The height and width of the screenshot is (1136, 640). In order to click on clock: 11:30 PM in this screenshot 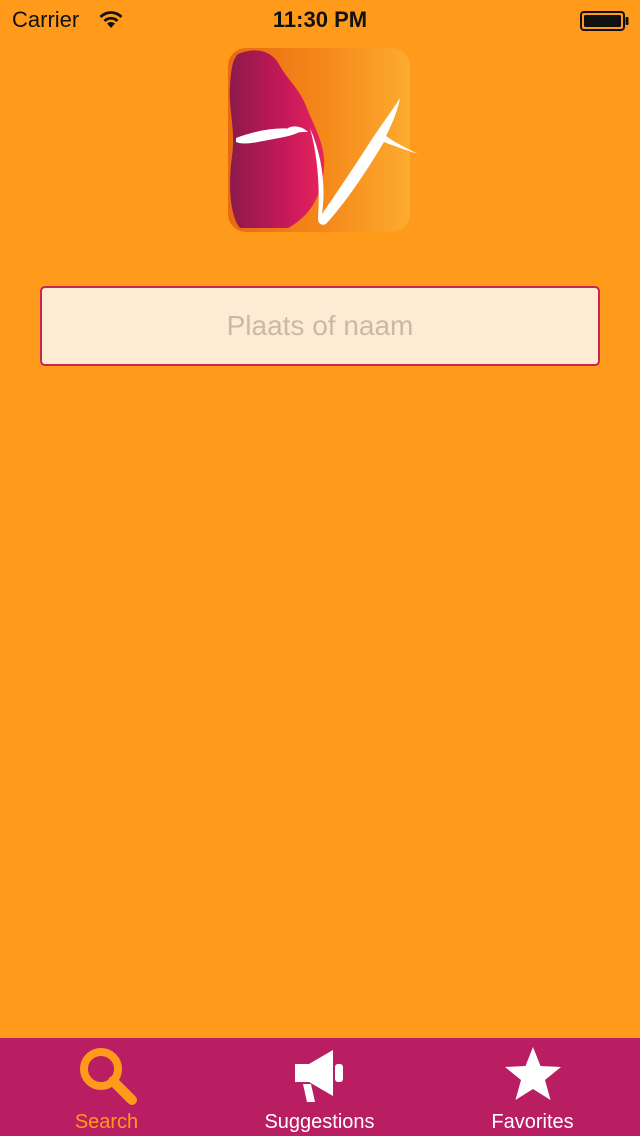, I will do `click(320, 19)`.